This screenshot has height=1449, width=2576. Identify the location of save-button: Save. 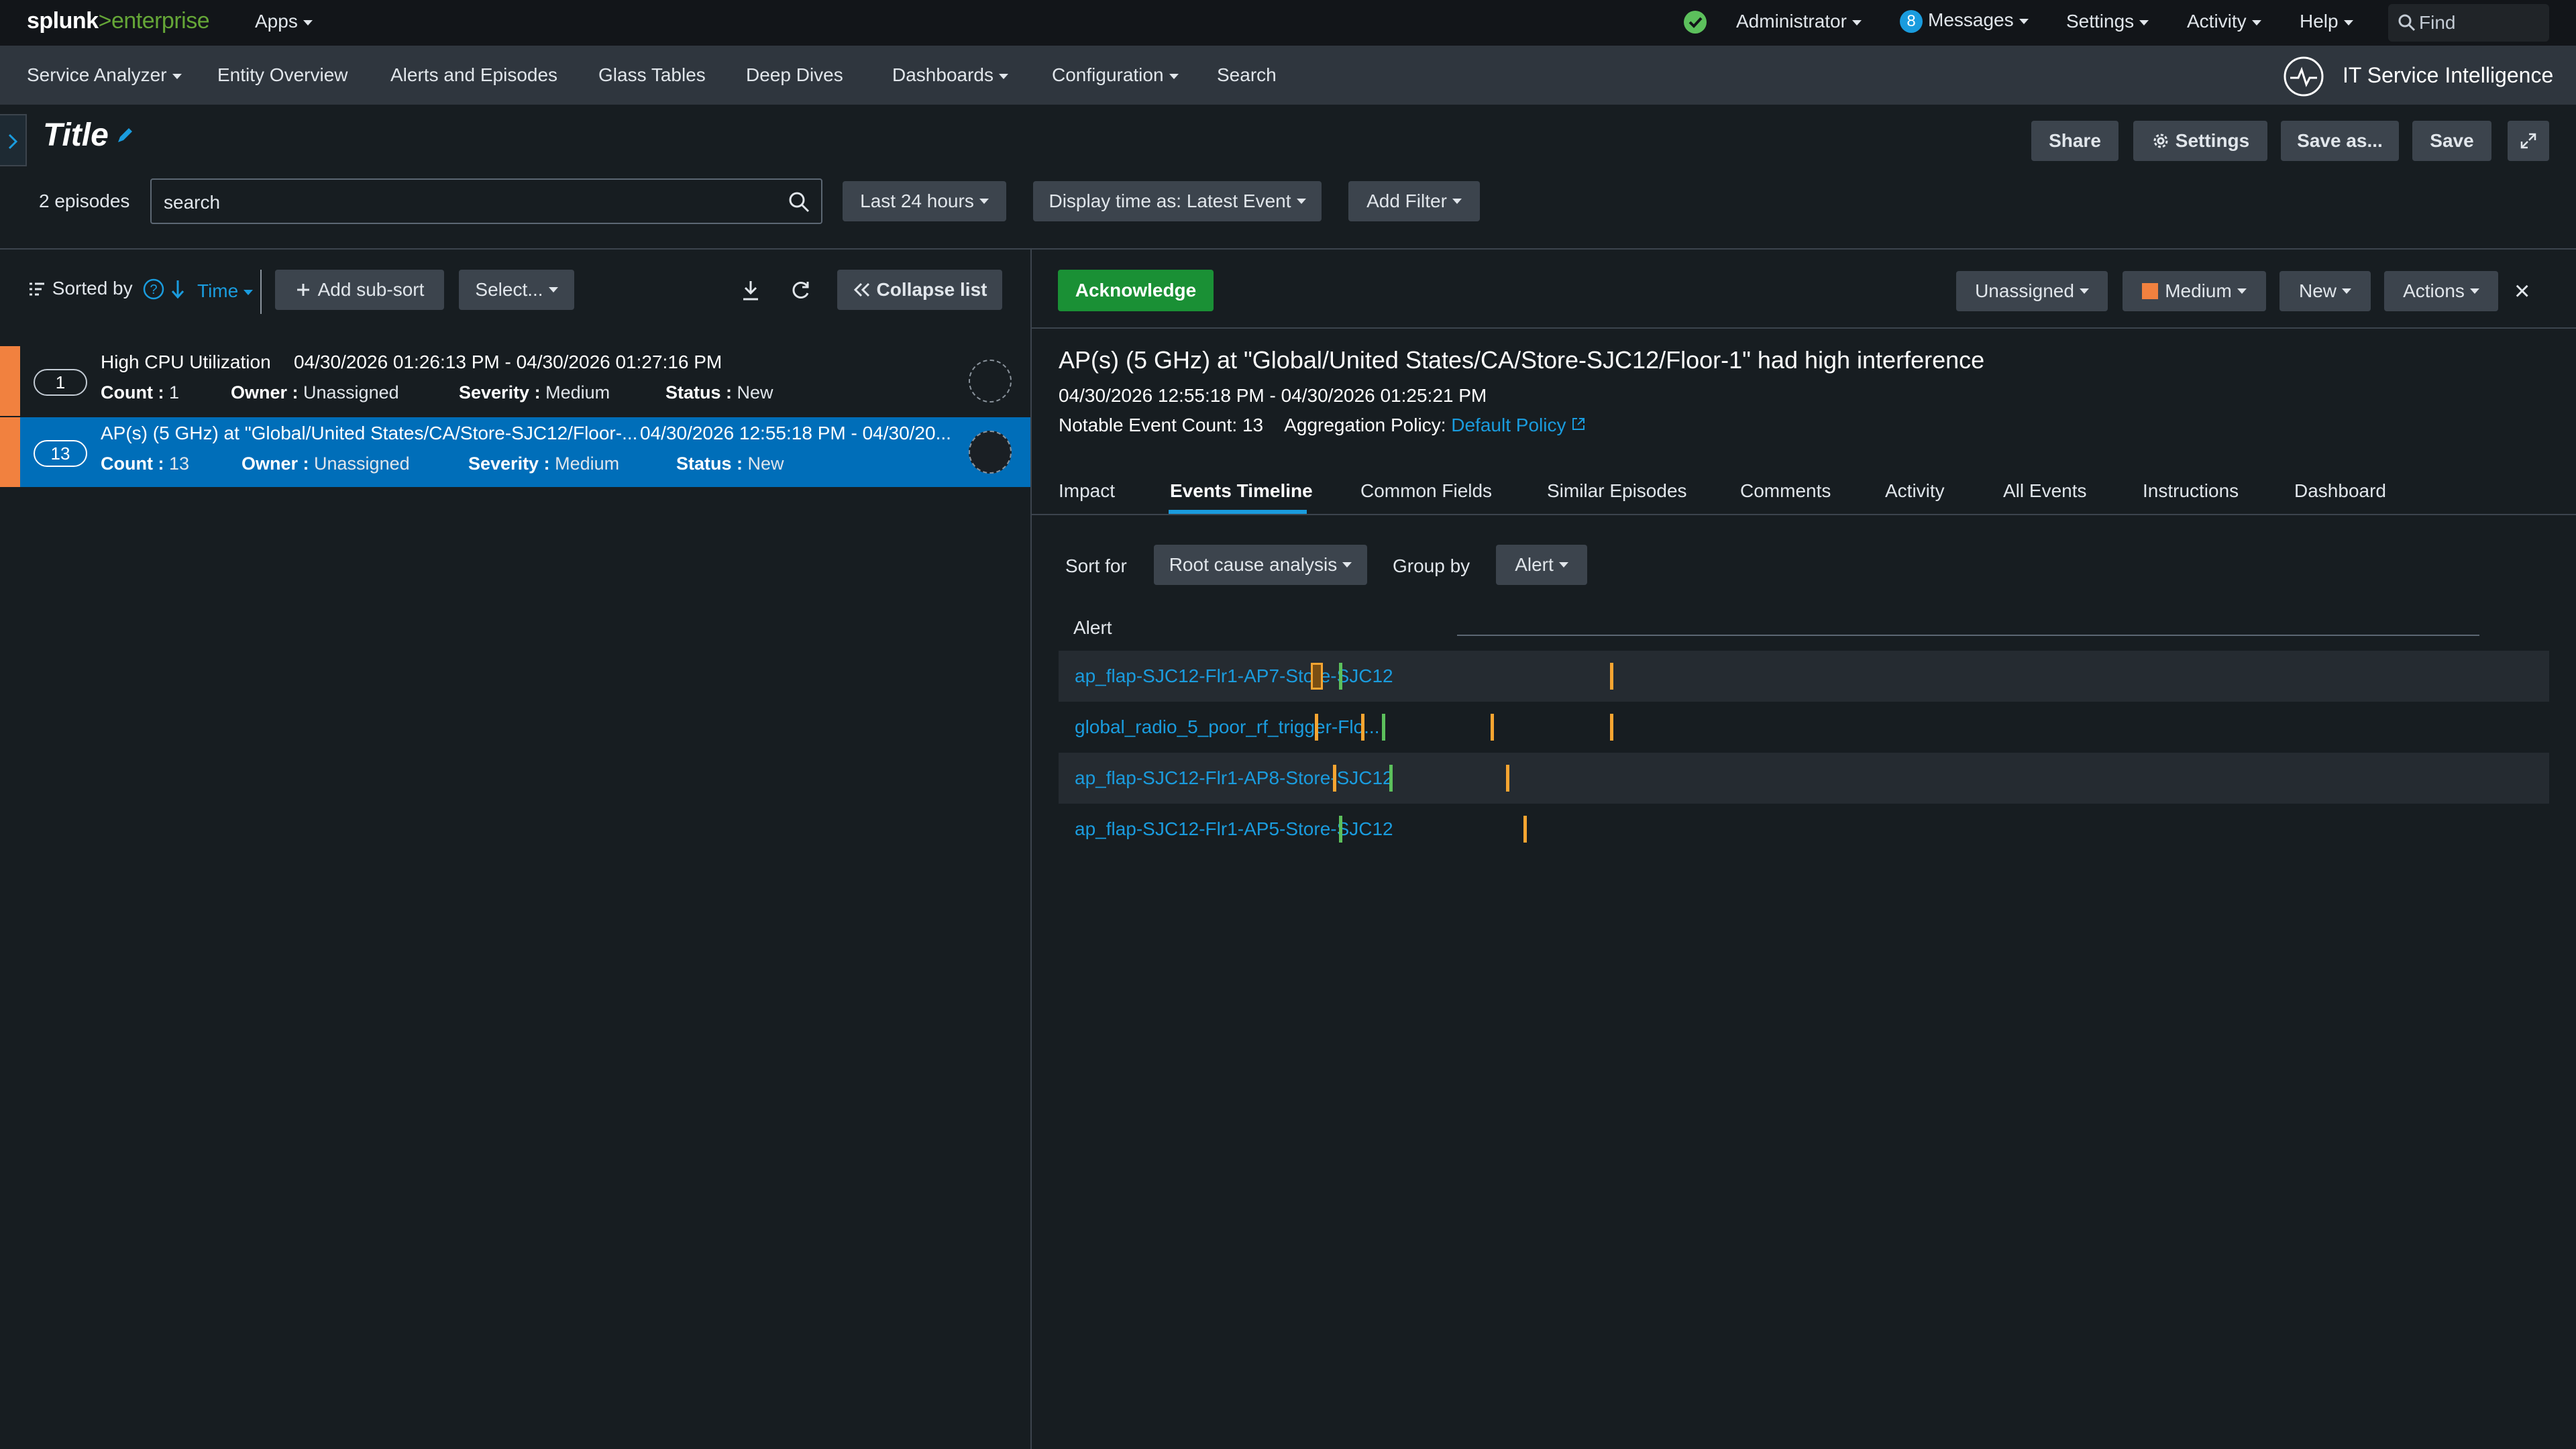
(2451, 141).